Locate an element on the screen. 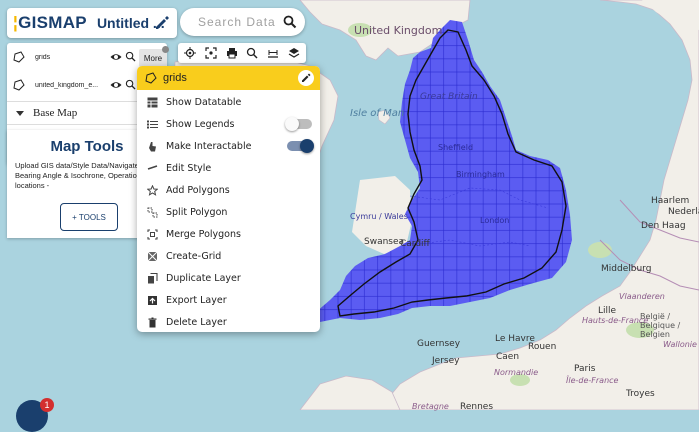 The image size is (699, 432). measure-icon is located at coordinates (272, 53).